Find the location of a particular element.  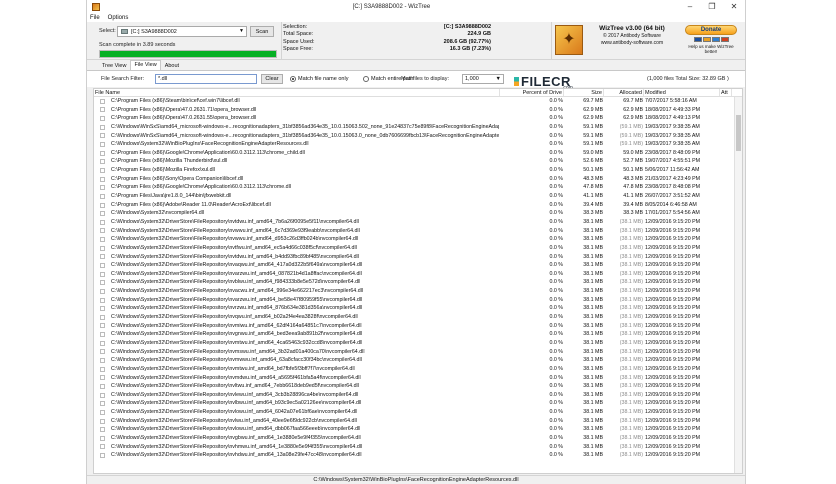

chevron-down-icon: ▼ is located at coordinates (241, 31).